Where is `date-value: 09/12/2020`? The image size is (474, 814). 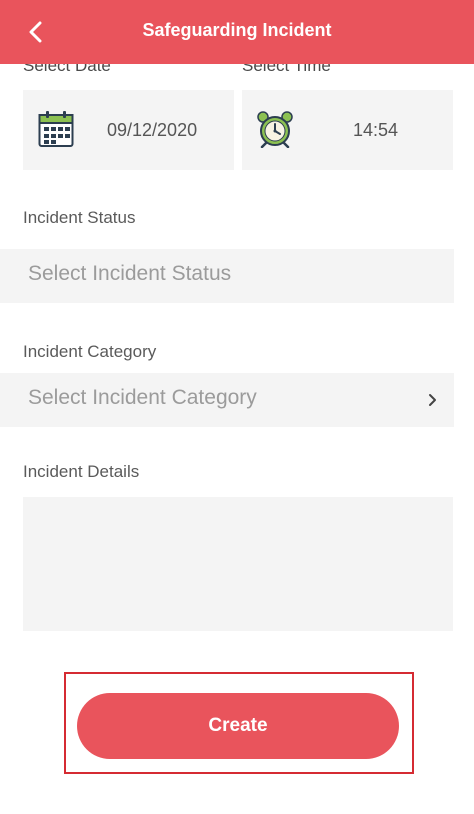
date-value: 09/12/2020 is located at coordinates (152, 130).